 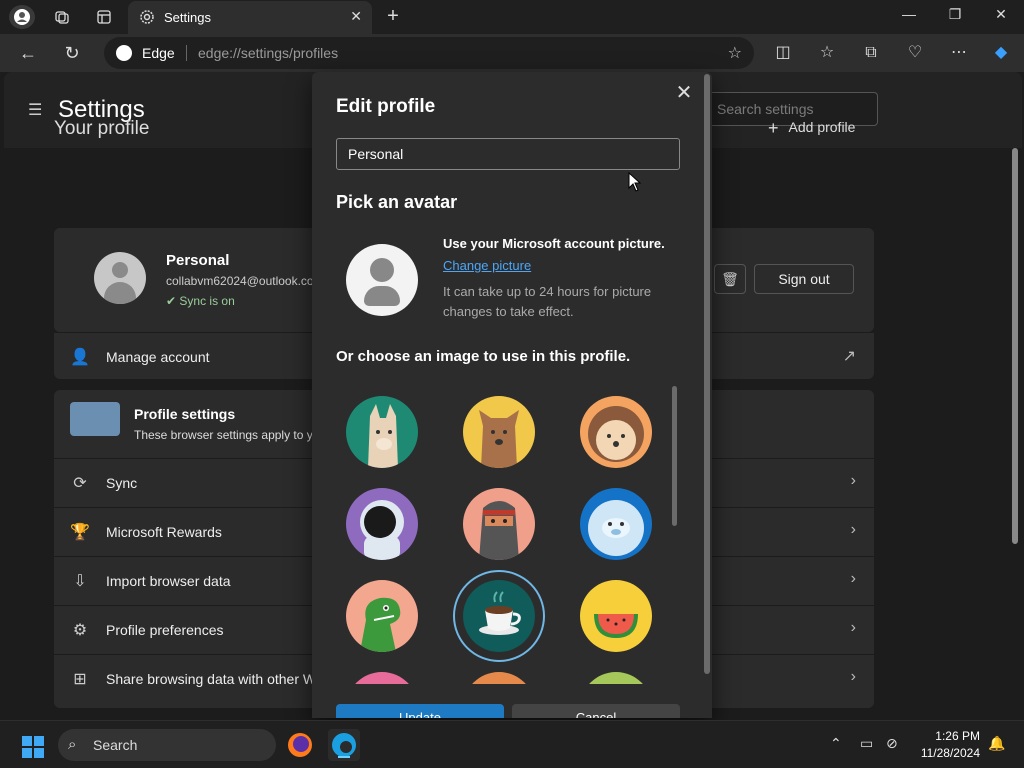 I want to click on avatar-hedgehog, so click(x=616, y=432).